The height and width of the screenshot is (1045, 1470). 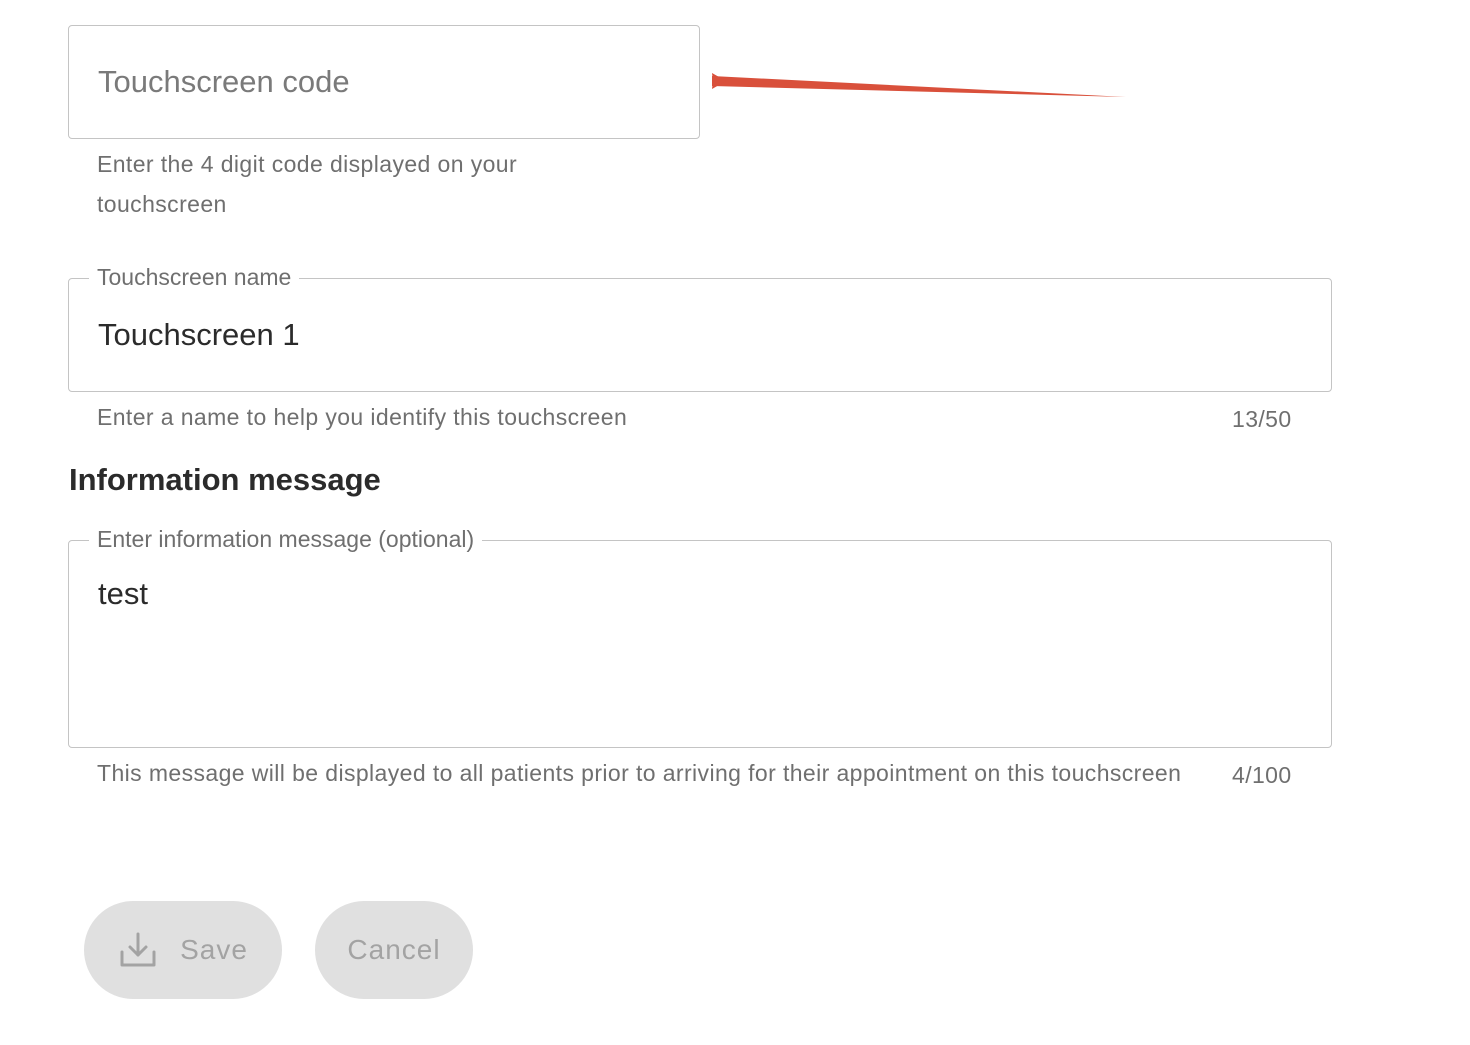 What do you see at coordinates (225, 479) in the screenshot?
I see `information-message-title: Information message` at bounding box center [225, 479].